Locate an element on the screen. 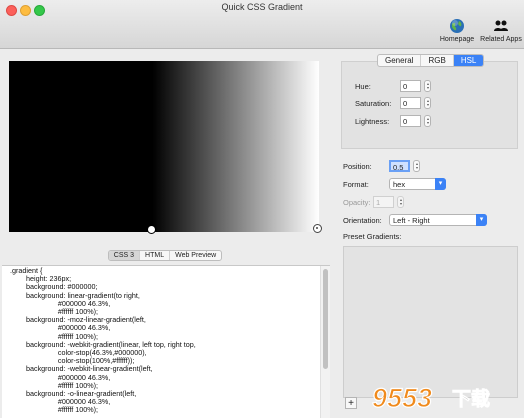 The image size is (524, 418). code-scrollbar is located at coordinates (325, 342).